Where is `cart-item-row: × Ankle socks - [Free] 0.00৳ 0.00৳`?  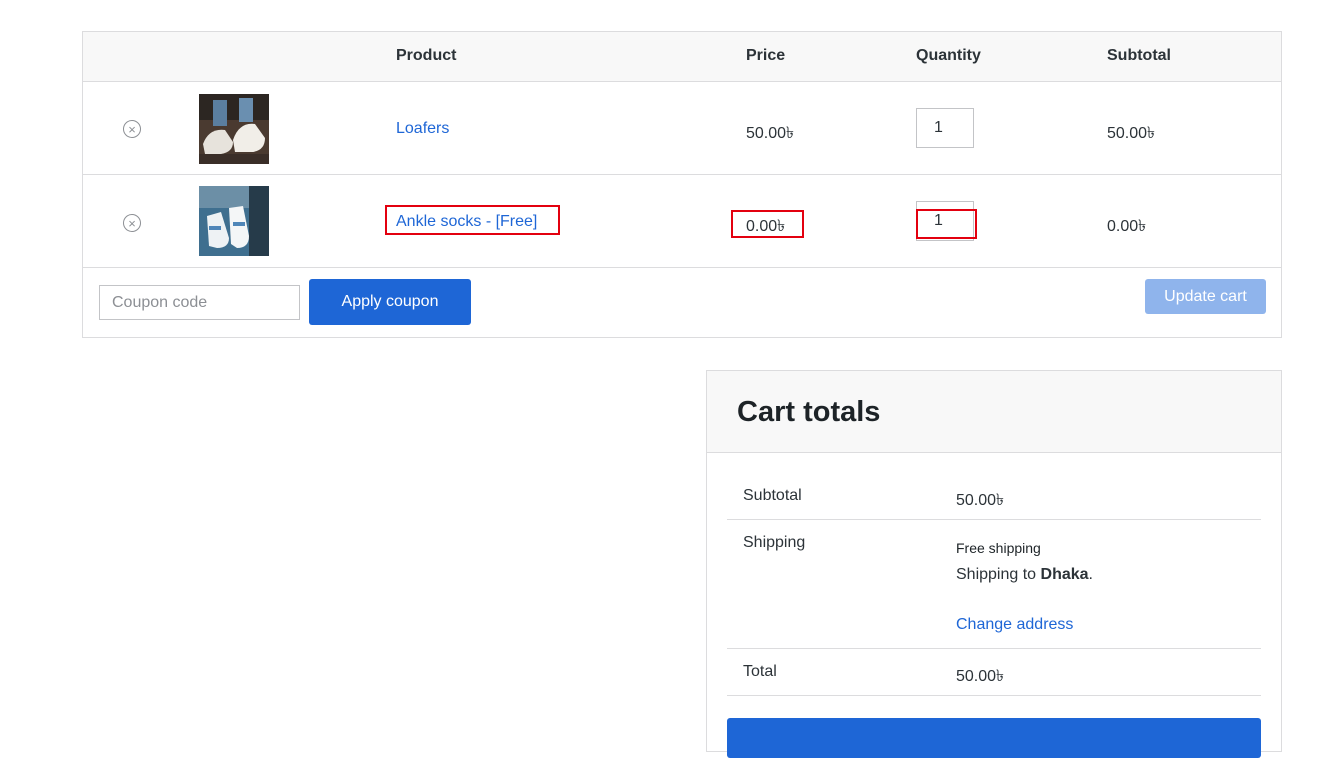 cart-item-row: × Ankle socks - [Free] 0.00৳ 0.00৳ is located at coordinates (682, 221).